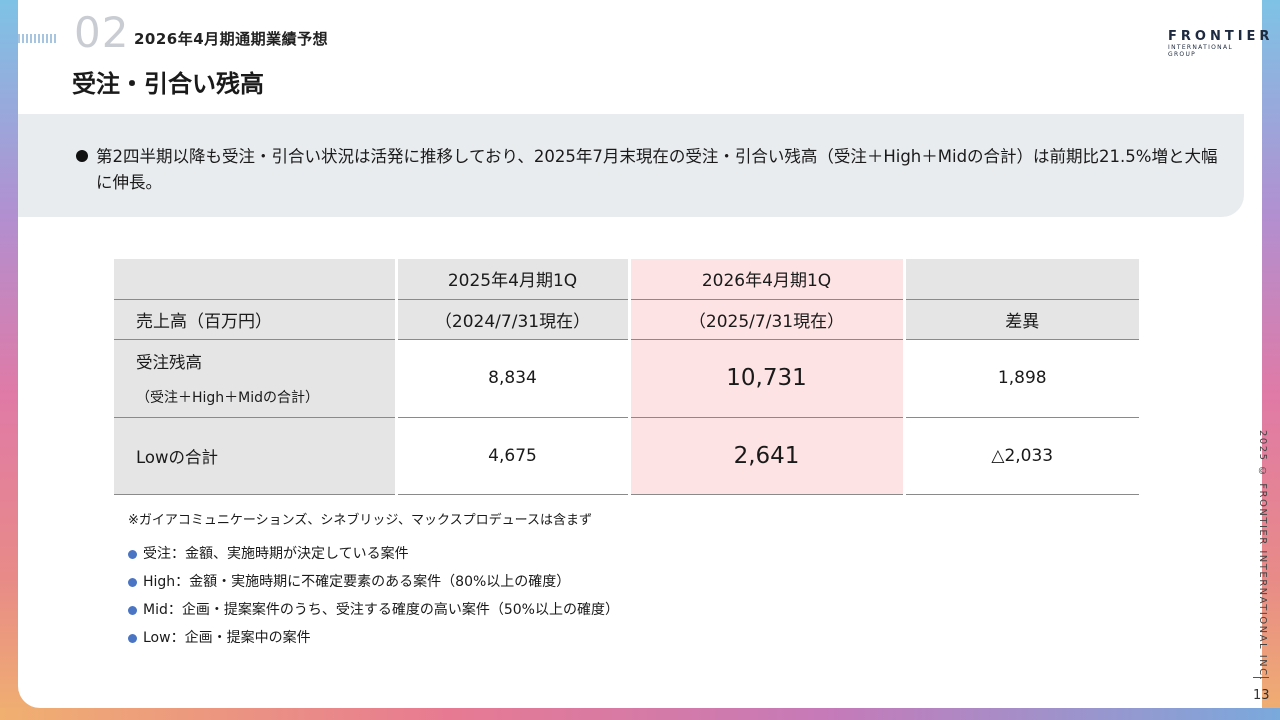 The image size is (1280, 720). Describe the element at coordinates (511, 279) in the screenshot. I see `header-2025-period: 2025年4月期1Q` at that location.